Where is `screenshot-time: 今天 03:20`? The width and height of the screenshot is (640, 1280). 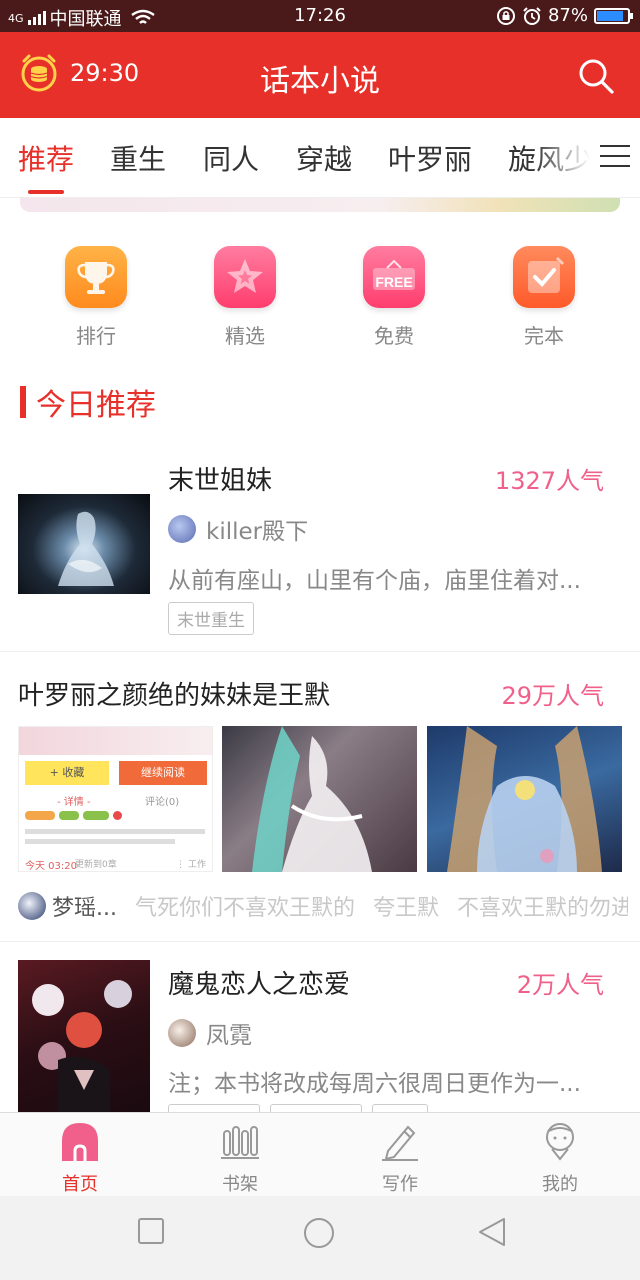
screenshot-time: 今天 03:20 is located at coordinates (51, 866).